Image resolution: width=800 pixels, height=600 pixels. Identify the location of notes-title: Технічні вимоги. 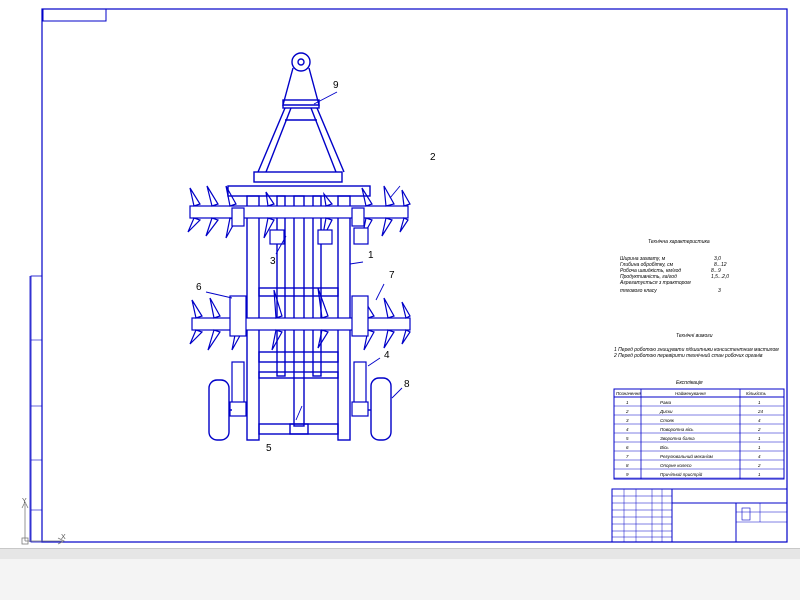
(694, 336).